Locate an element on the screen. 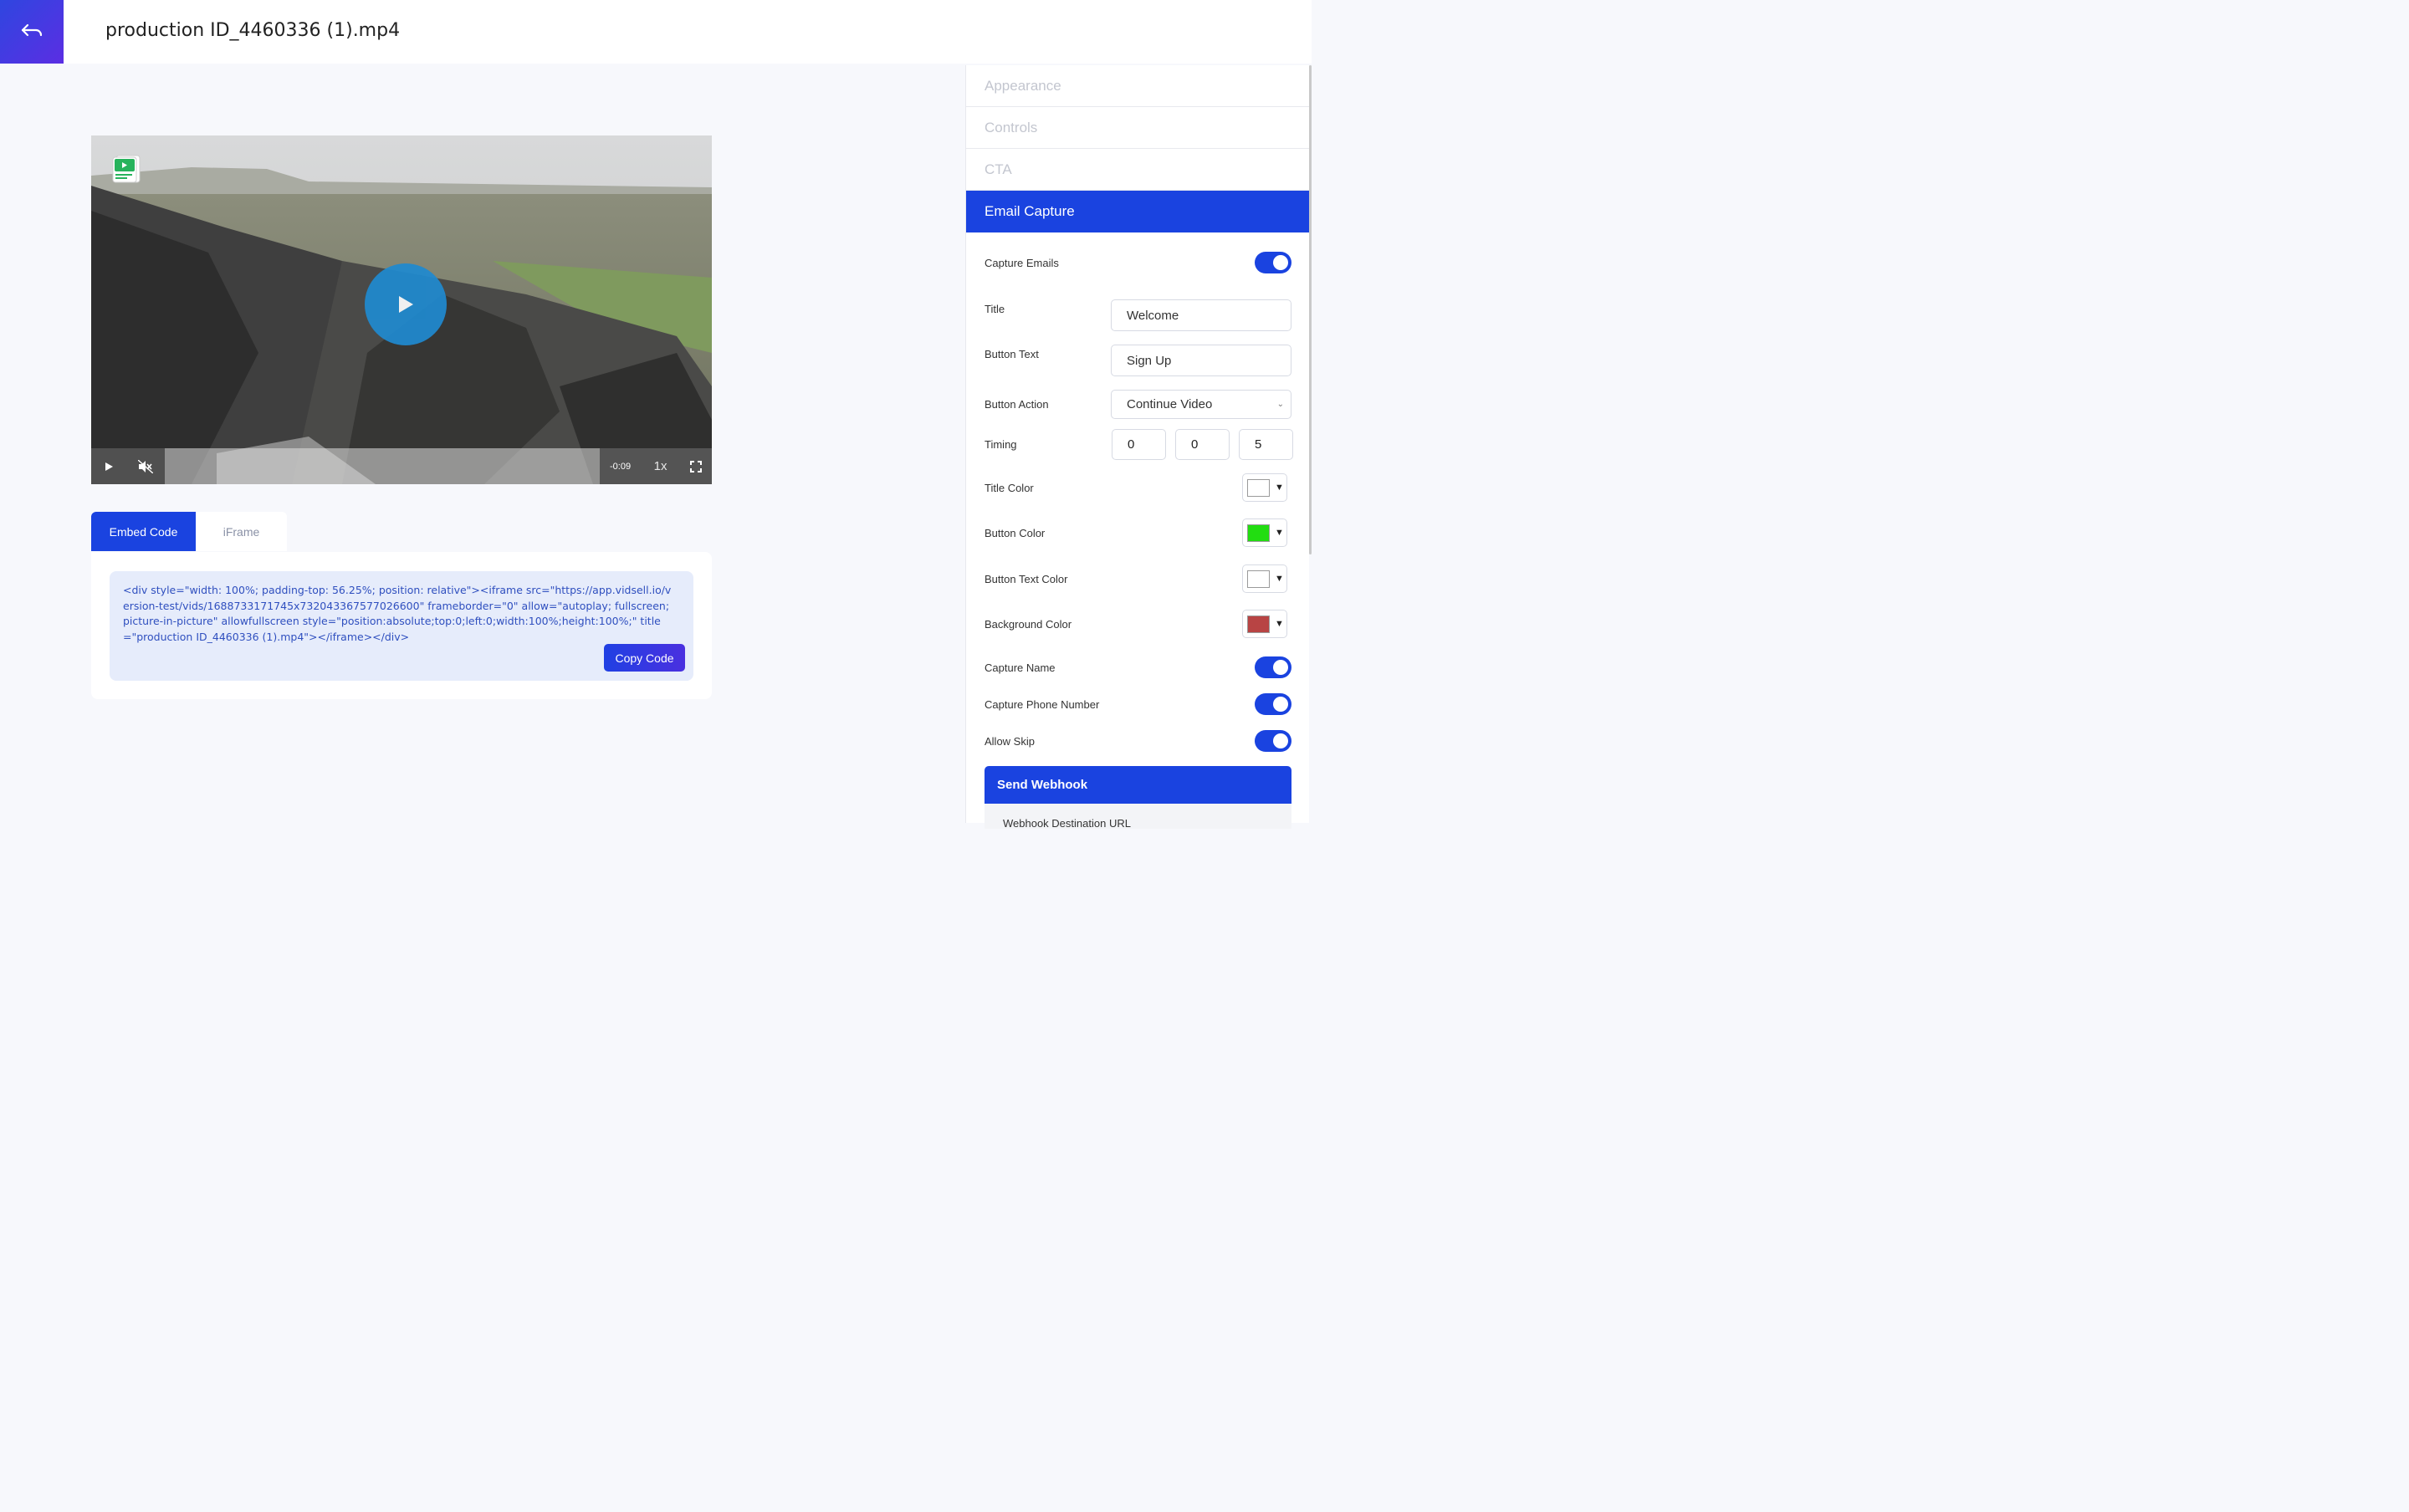  button-text-color-picker: ▼ is located at coordinates (1264, 578).